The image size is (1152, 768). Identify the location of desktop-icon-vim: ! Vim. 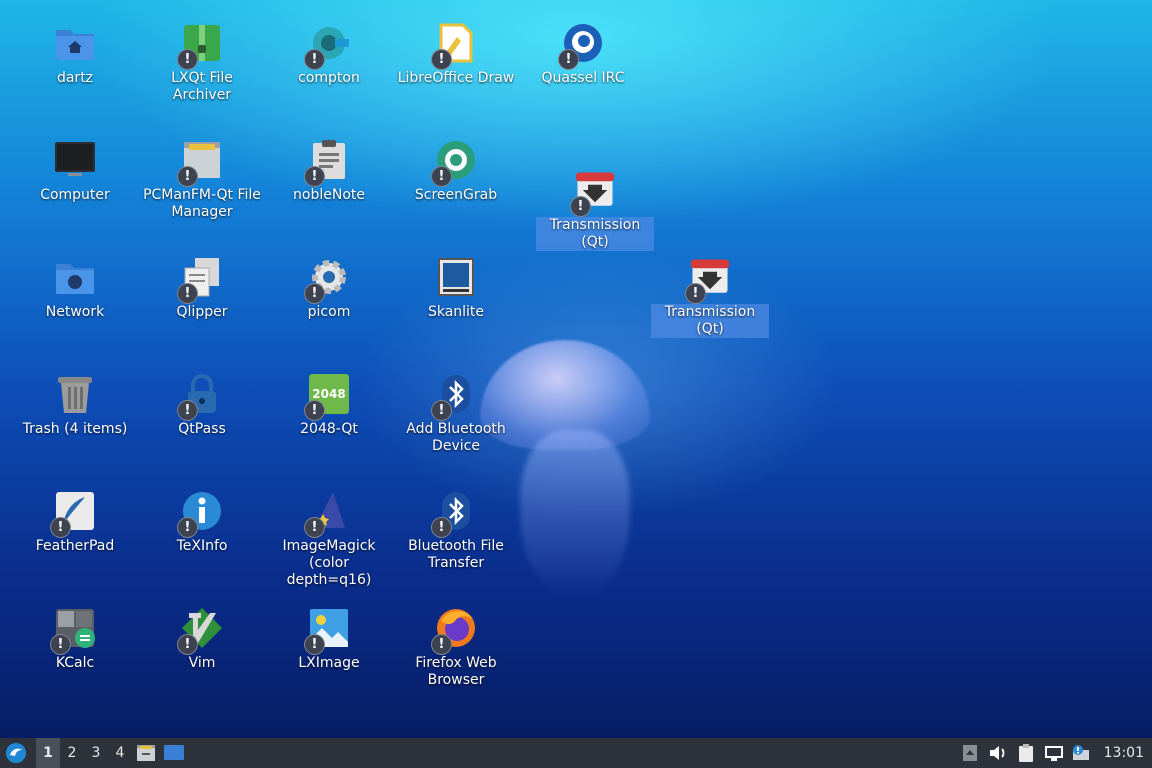
(202, 639).